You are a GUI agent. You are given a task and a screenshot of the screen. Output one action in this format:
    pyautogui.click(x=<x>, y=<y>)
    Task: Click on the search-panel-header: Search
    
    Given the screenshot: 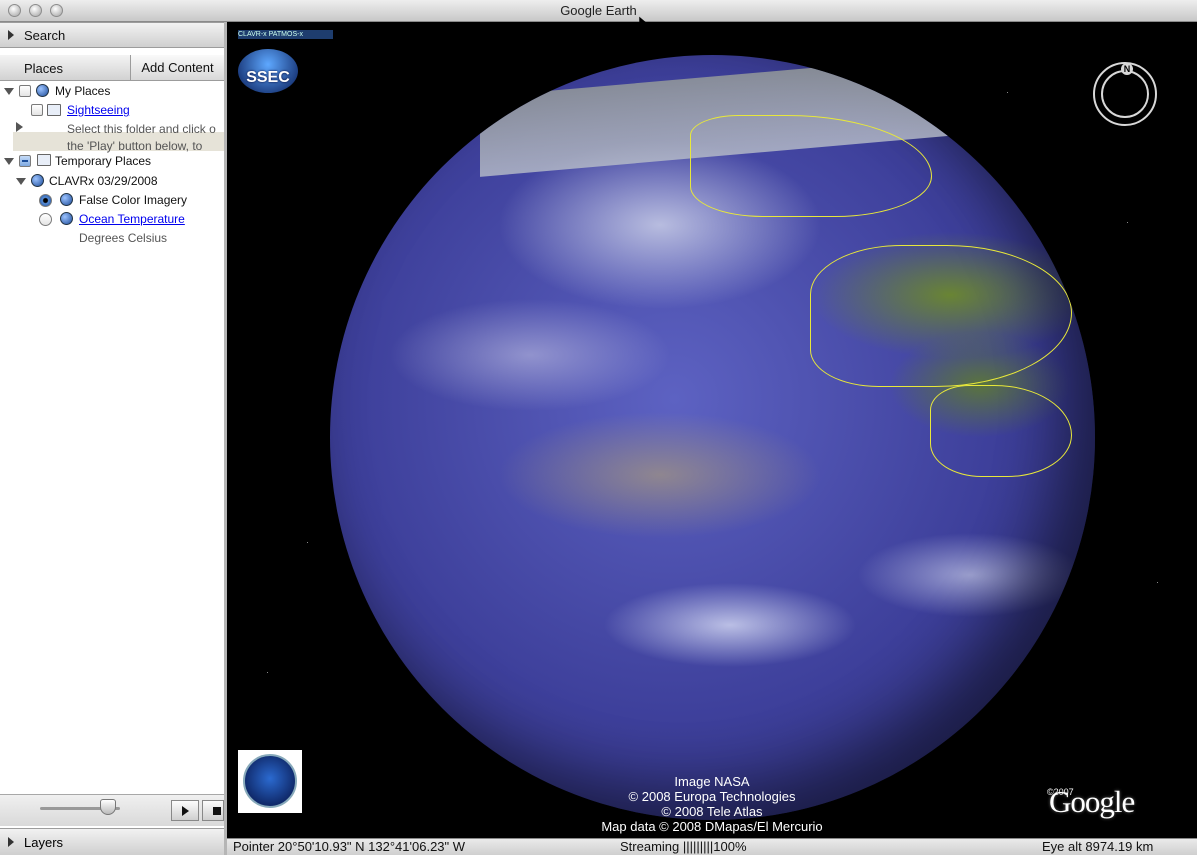 What is the action you would take?
    pyautogui.click(x=112, y=35)
    